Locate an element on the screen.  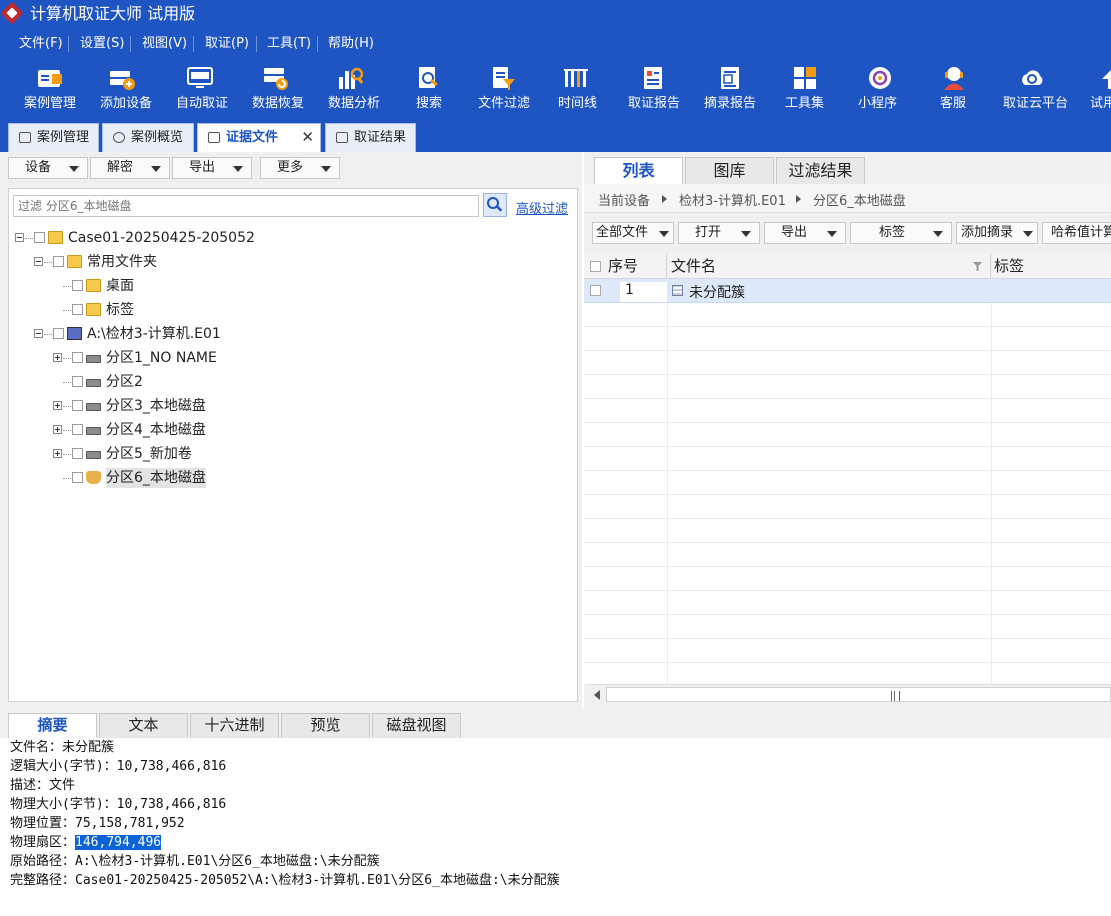
auto-forensics-button: 自动取证 is located at coordinates (202, 88).